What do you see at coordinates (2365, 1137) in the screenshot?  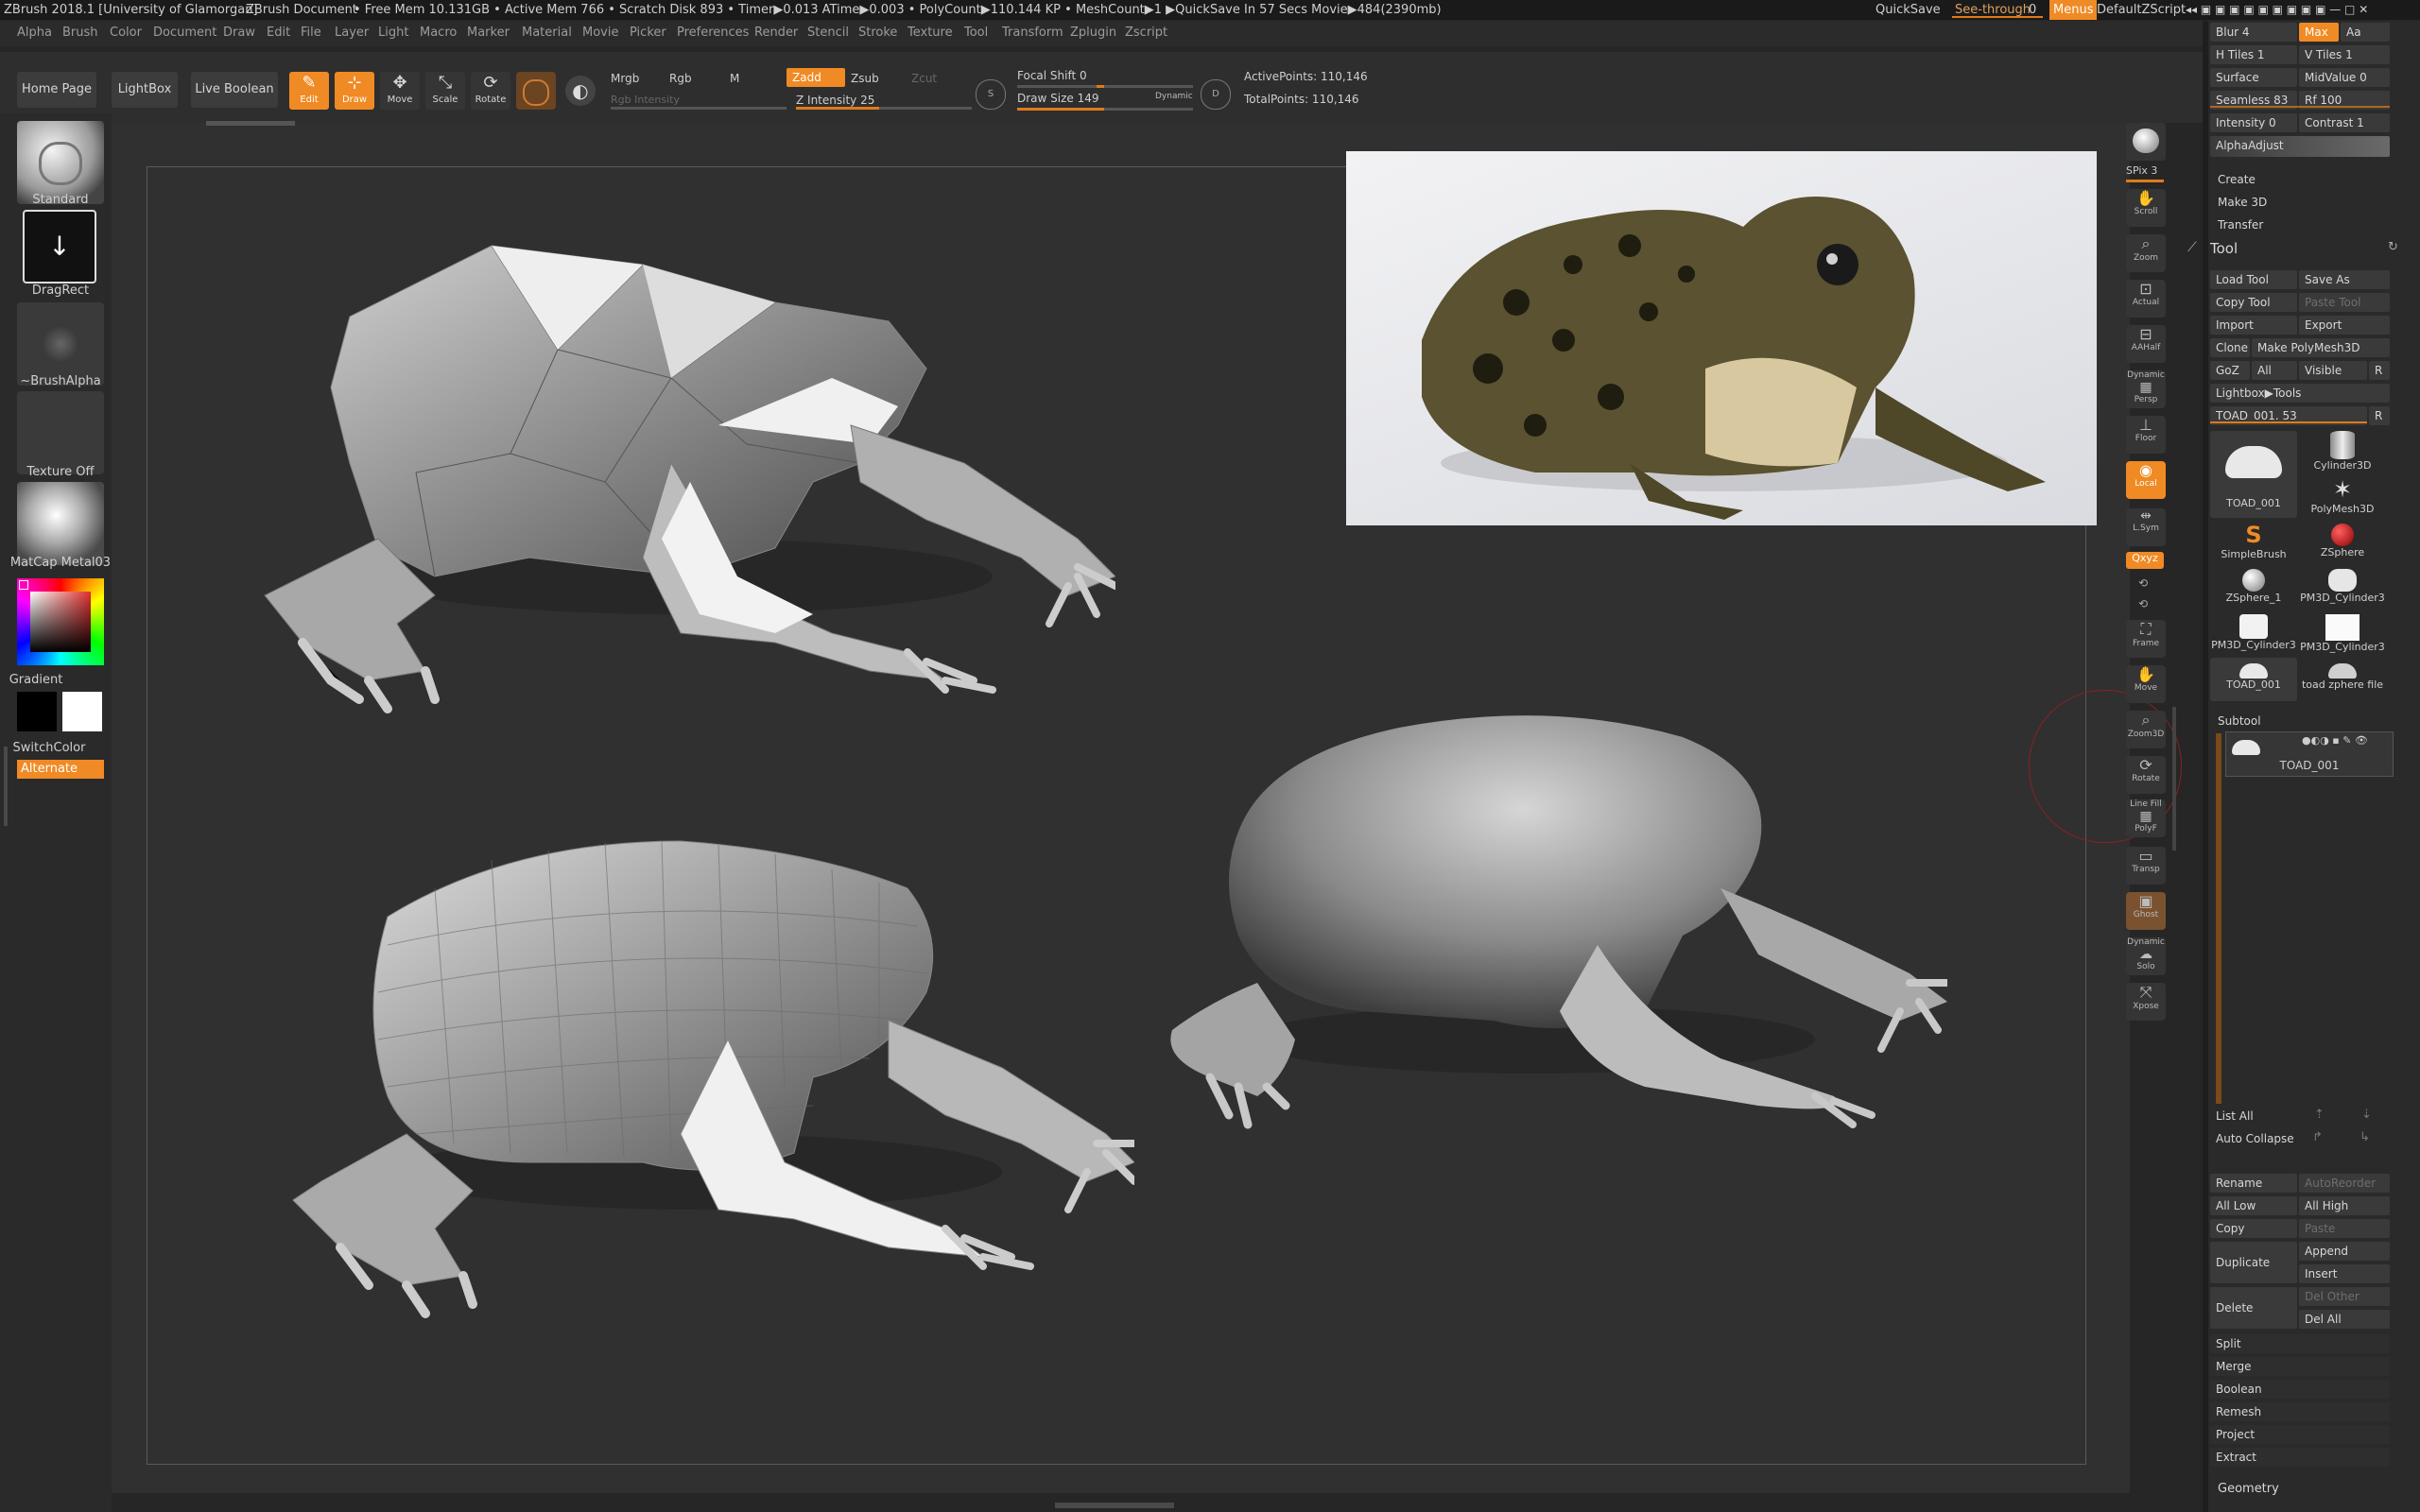 I see `move-down-icon: ↳` at bounding box center [2365, 1137].